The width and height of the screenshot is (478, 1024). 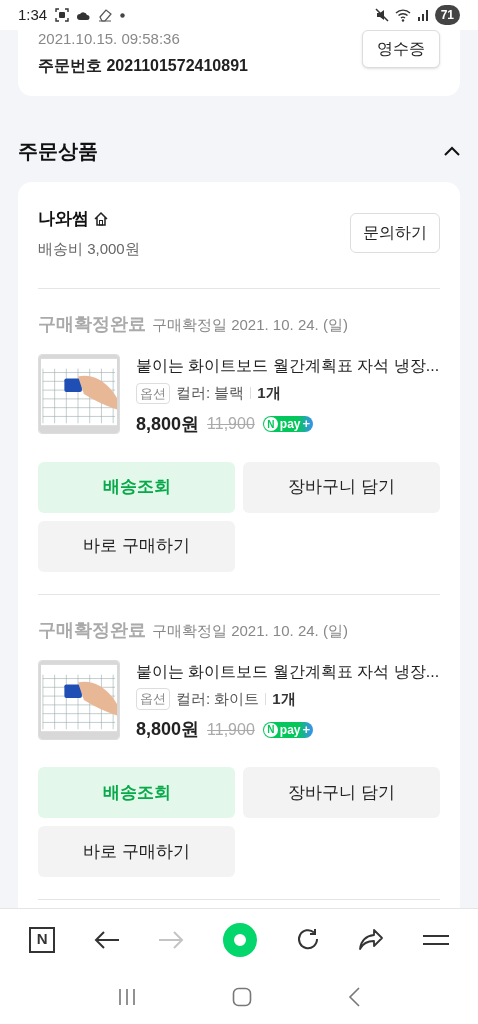 What do you see at coordinates (395, 233) in the screenshot?
I see `inquiry-button: 문의하기` at bounding box center [395, 233].